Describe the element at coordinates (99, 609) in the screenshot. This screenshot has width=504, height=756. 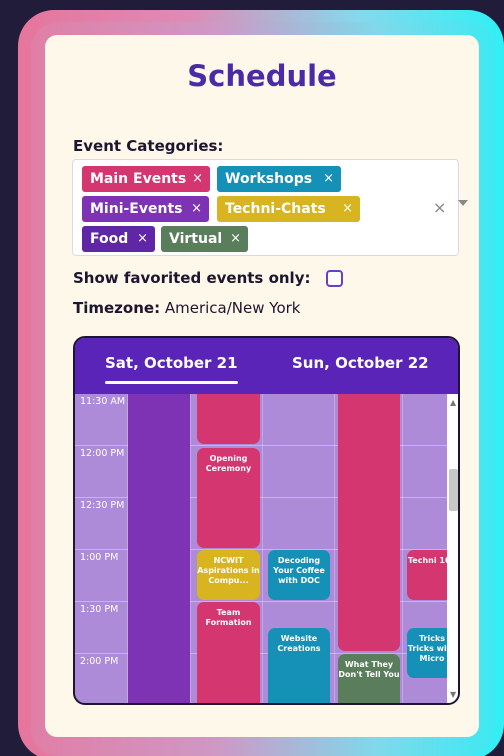
I see `time-label: 1:30 PM` at that location.